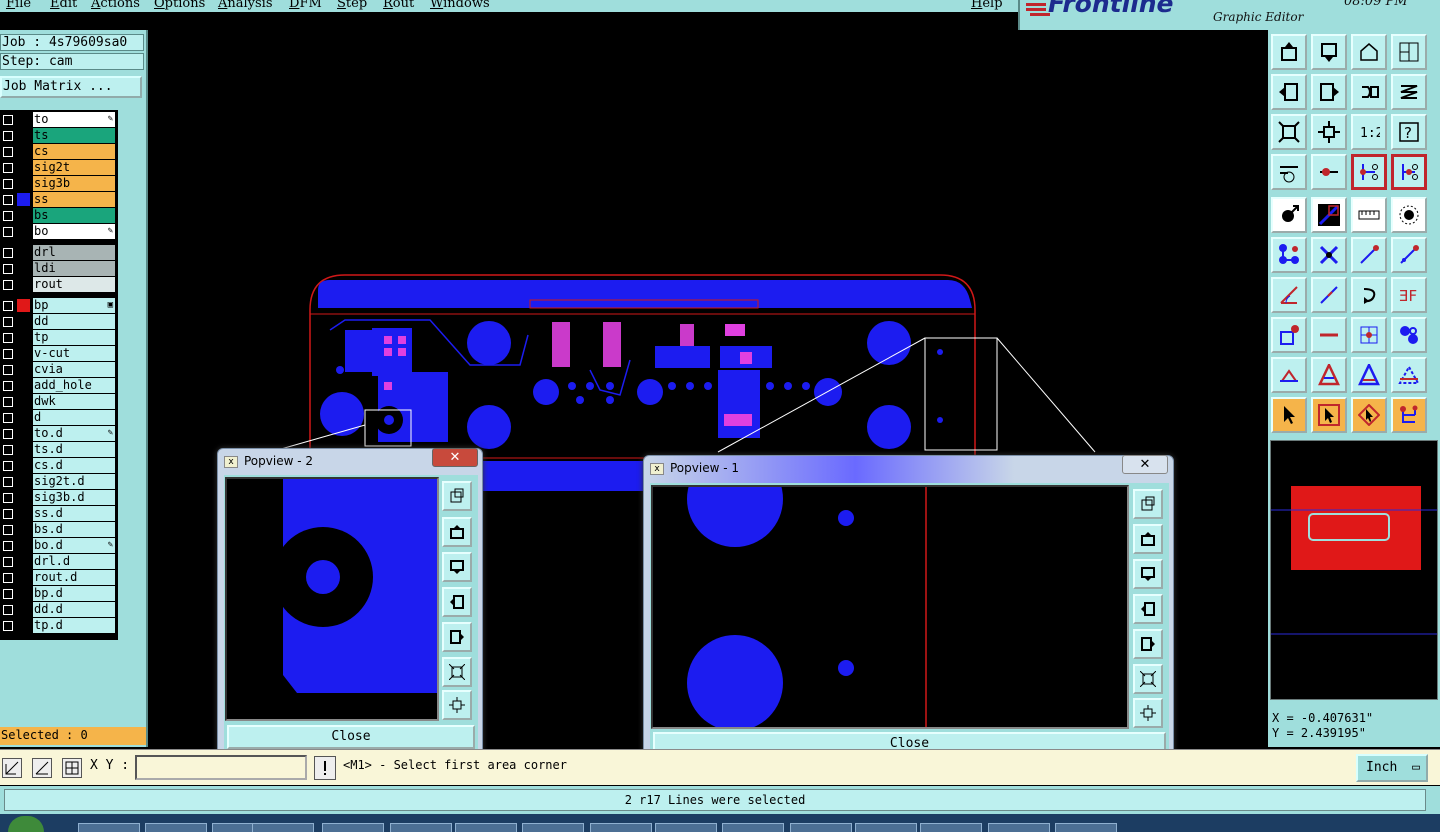 The width and height of the screenshot is (1440, 832). What do you see at coordinates (74, 497) in the screenshot?
I see `layer-name: sig3b.d` at bounding box center [74, 497].